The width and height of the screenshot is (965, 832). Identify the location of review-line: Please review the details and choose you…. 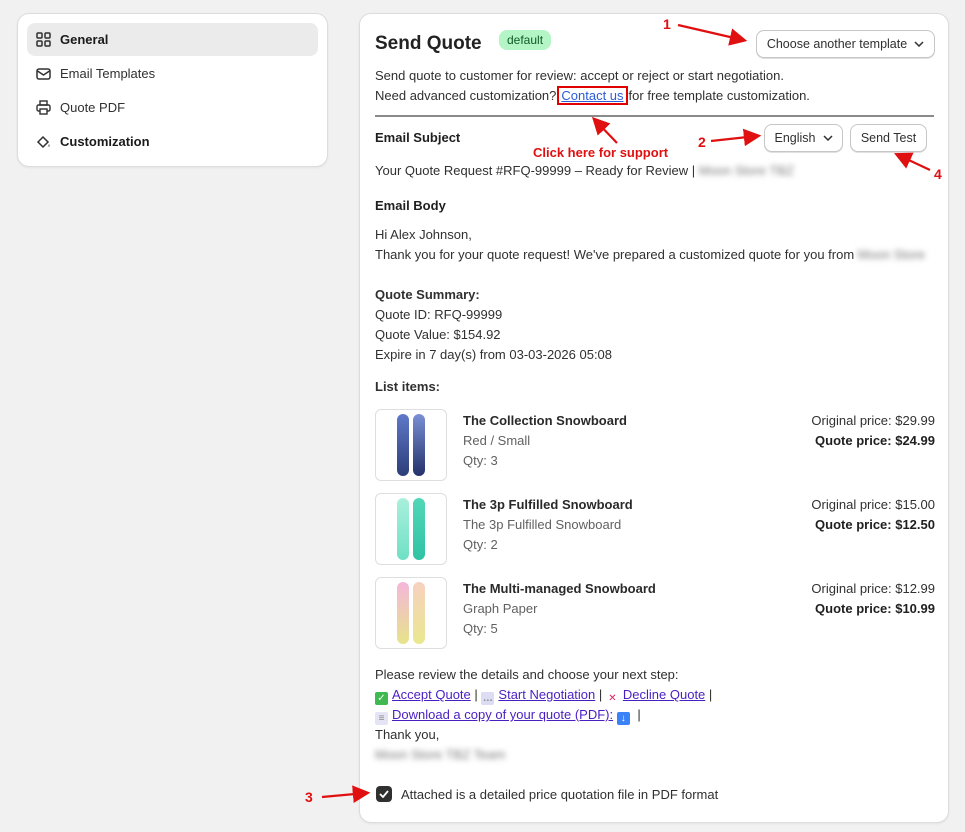
(527, 674).